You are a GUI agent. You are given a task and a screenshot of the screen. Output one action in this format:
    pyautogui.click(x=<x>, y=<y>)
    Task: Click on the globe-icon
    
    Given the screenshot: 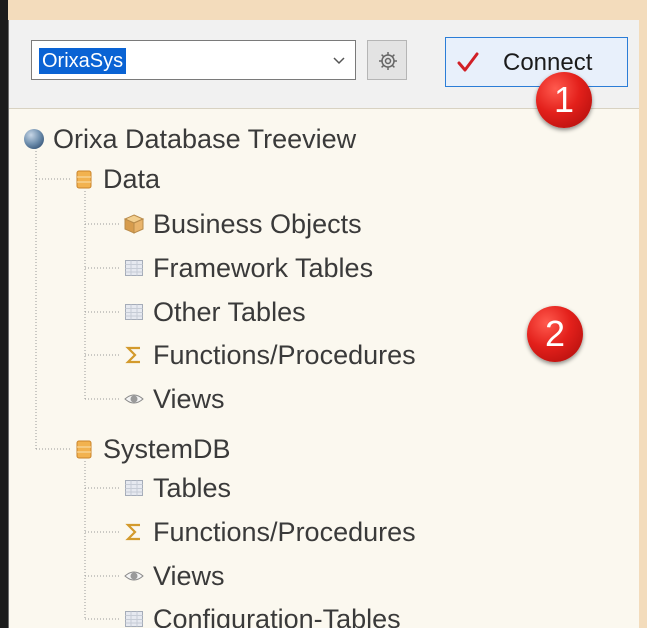 What is the action you would take?
    pyautogui.click(x=34, y=139)
    